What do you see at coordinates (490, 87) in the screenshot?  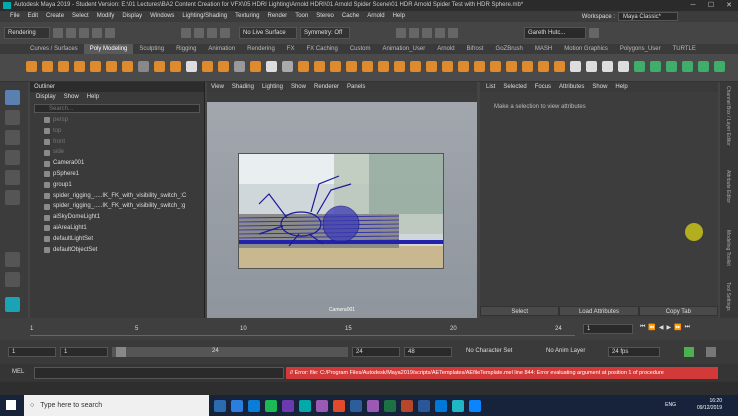 I see `attr-menu-list: List` at bounding box center [490, 87].